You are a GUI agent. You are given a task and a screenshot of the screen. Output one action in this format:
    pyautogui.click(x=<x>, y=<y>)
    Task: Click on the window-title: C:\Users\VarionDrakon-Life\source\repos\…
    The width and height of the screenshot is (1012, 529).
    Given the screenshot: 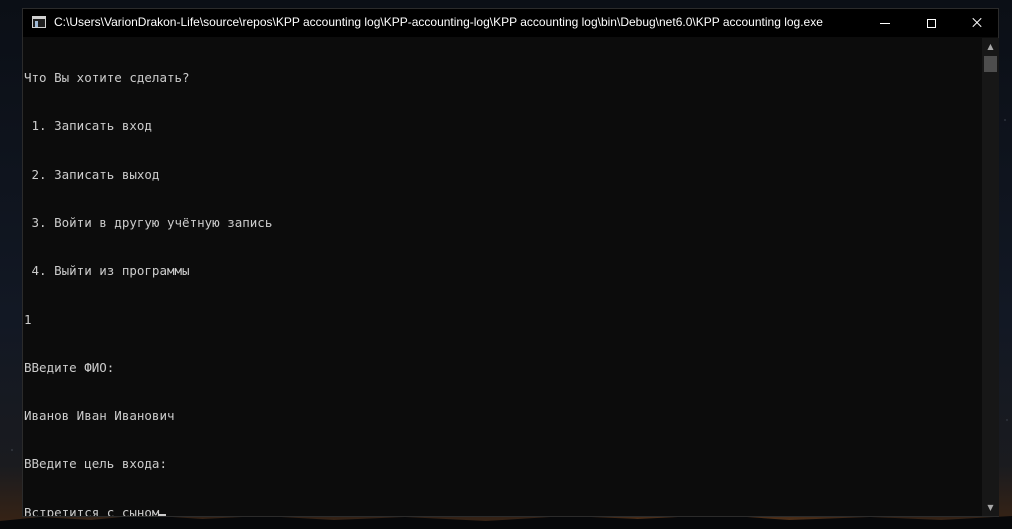 What is the action you would take?
    pyautogui.click(x=438, y=22)
    